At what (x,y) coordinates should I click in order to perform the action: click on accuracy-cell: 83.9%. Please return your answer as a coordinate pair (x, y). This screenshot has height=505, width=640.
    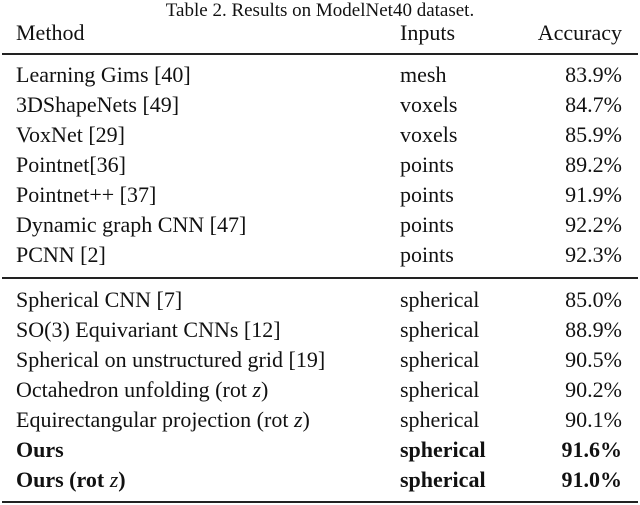
    Looking at the image, I should click on (593, 74).